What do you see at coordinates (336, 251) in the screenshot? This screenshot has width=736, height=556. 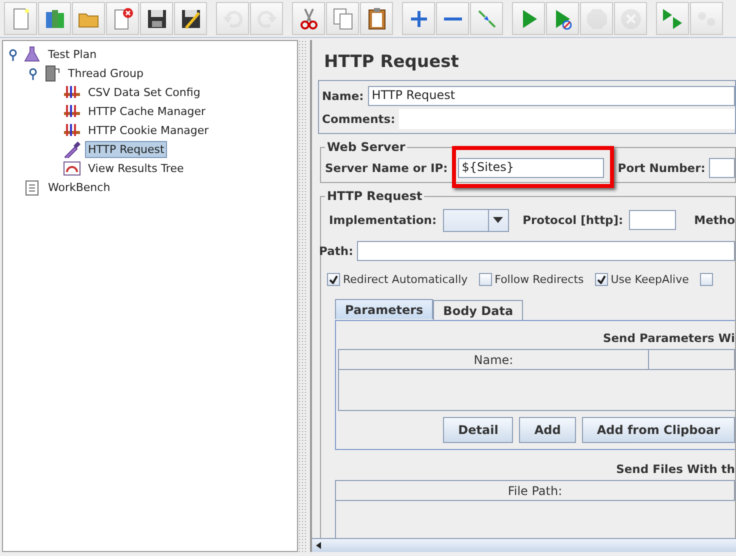 I see `path-label: Path:` at bounding box center [336, 251].